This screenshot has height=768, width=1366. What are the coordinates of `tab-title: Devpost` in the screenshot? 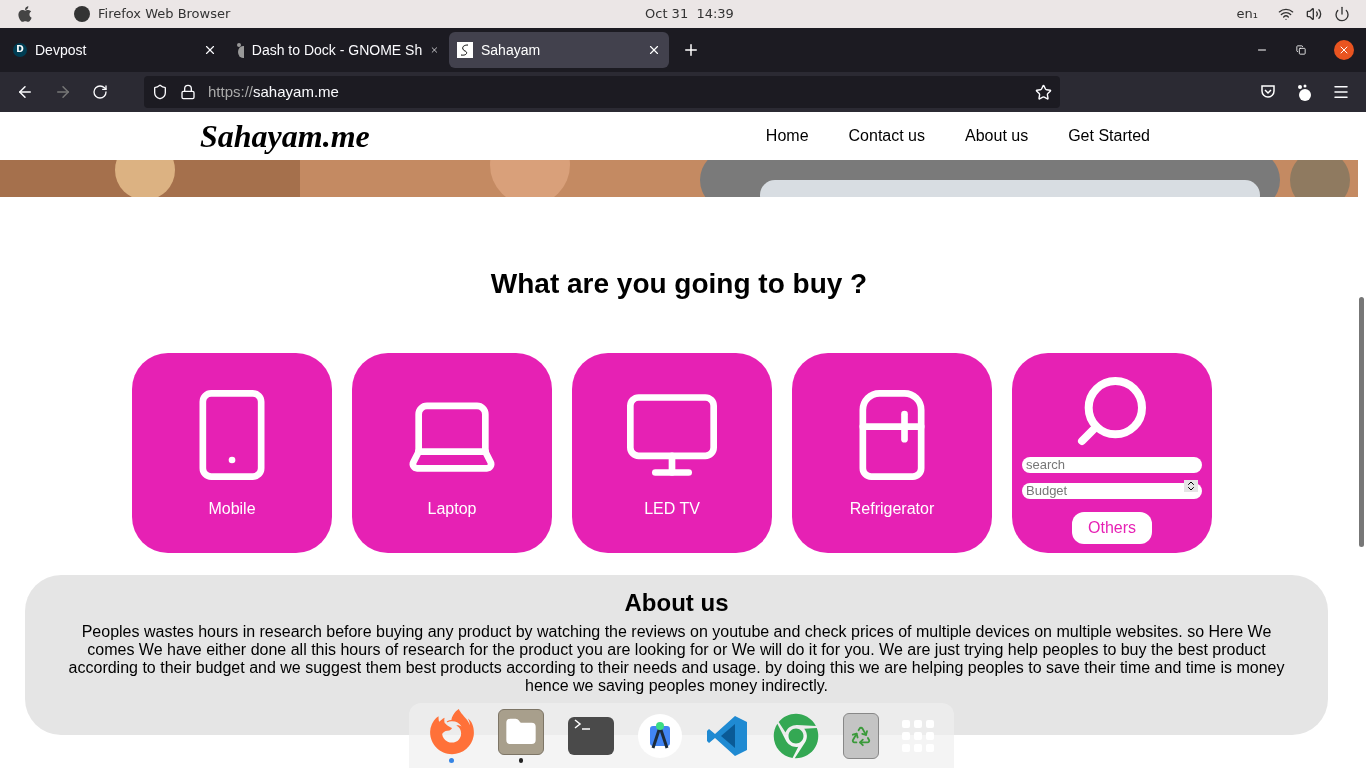 It's located at (61, 50).